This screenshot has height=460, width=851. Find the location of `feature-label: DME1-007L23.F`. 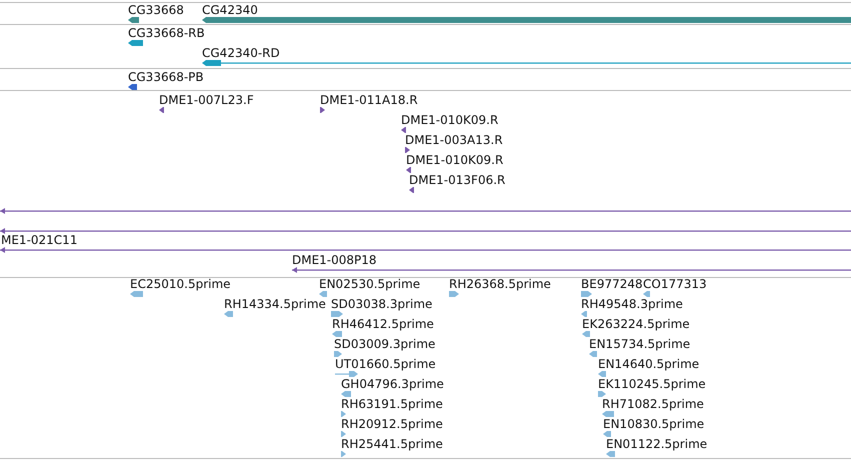

feature-label: DME1-007L23.F is located at coordinates (206, 100).